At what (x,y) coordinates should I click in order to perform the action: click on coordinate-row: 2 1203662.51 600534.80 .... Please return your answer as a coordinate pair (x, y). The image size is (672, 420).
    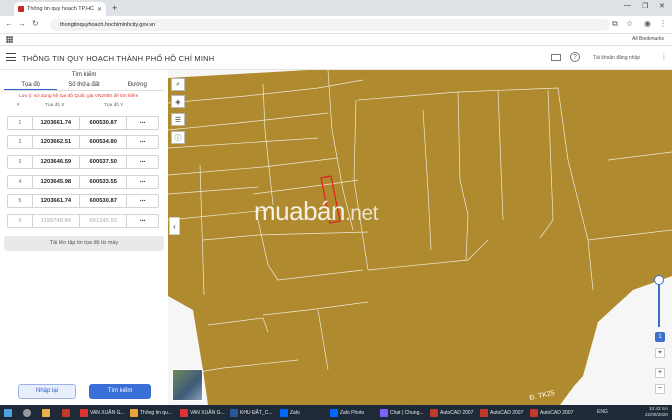
    Looking at the image, I should click on (83, 142).